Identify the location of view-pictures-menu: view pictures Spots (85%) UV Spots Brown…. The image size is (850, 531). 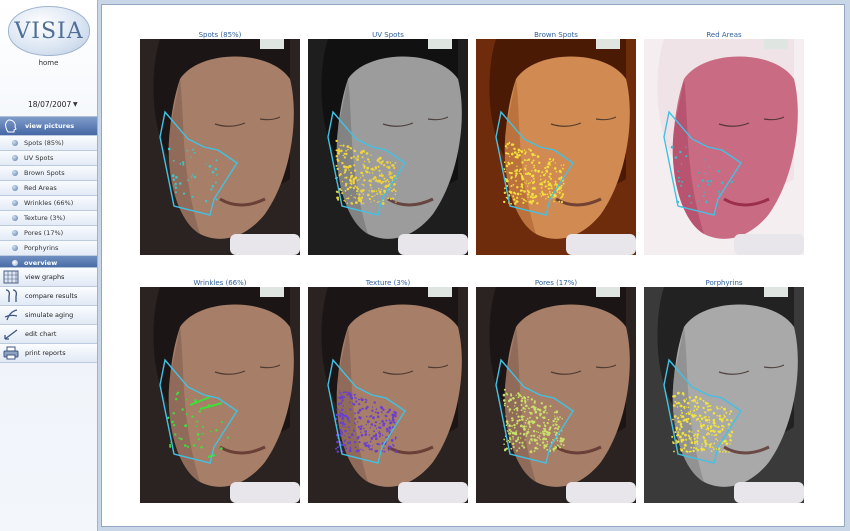
(48, 193).